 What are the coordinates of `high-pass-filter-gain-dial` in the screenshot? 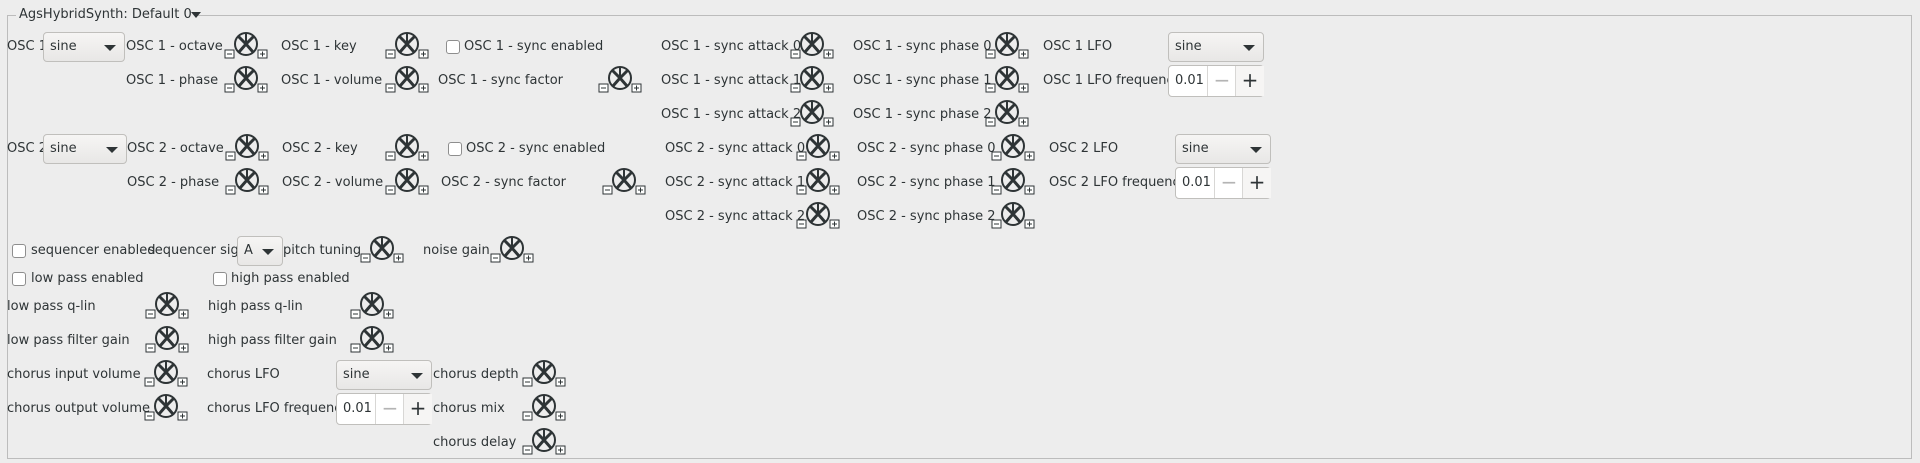 It's located at (372, 340).